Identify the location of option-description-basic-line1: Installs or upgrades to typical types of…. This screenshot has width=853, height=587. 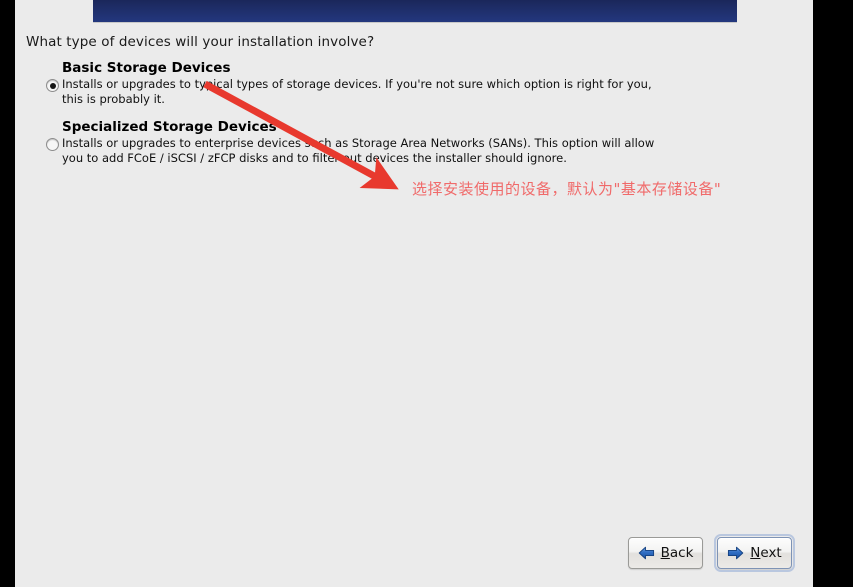
(357, 84).